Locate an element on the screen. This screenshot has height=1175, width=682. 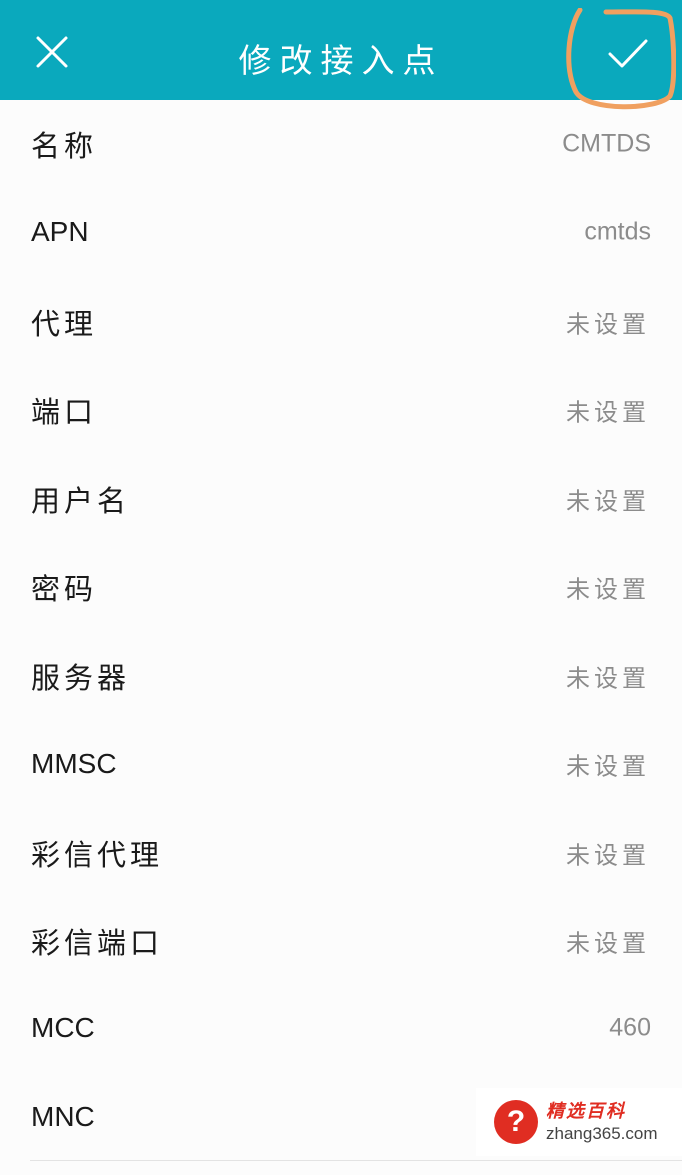
list-divider is located at coordinates (356, 1160).